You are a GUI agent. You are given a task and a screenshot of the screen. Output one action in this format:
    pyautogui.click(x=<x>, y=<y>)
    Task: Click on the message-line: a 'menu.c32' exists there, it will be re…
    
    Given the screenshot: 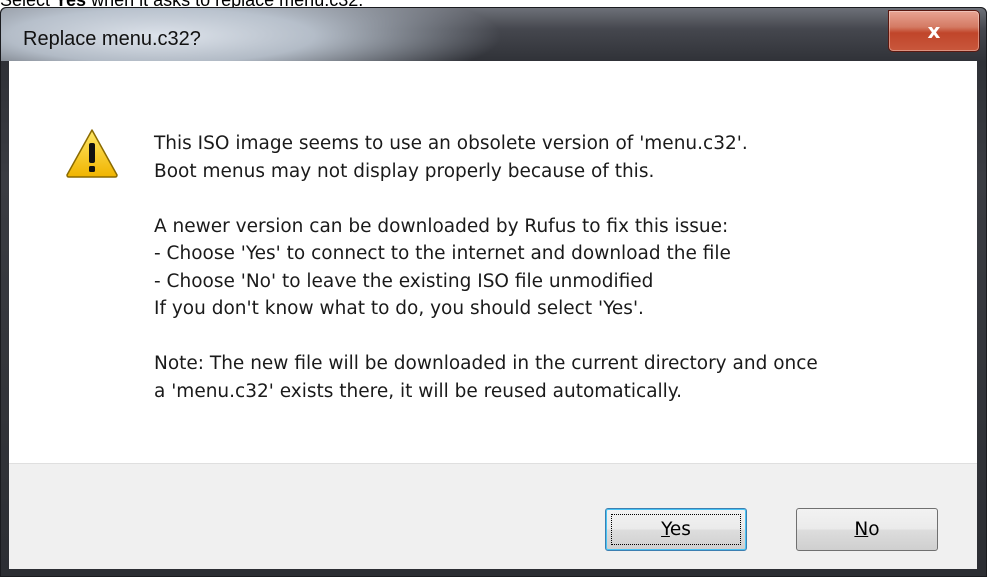 What is the action you would take?
    pyautogui.click(x=418, y=391)
    